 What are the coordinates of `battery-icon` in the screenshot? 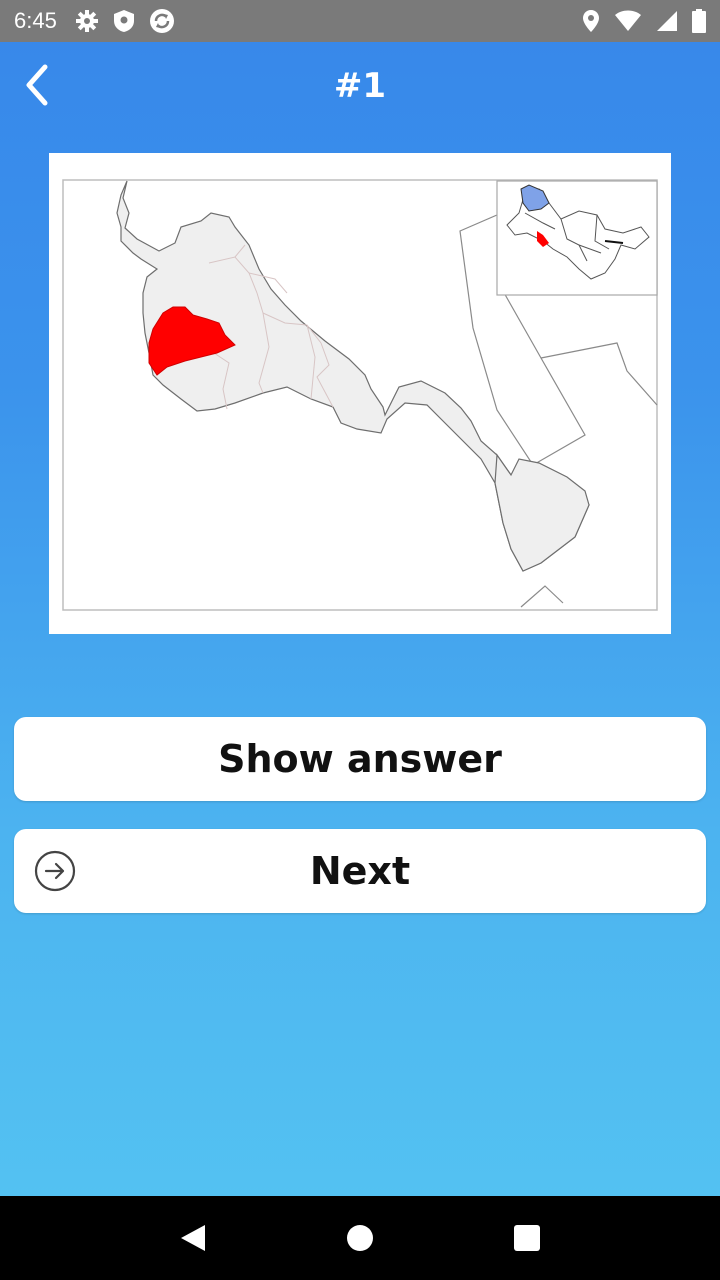 It's located at (699, 21).